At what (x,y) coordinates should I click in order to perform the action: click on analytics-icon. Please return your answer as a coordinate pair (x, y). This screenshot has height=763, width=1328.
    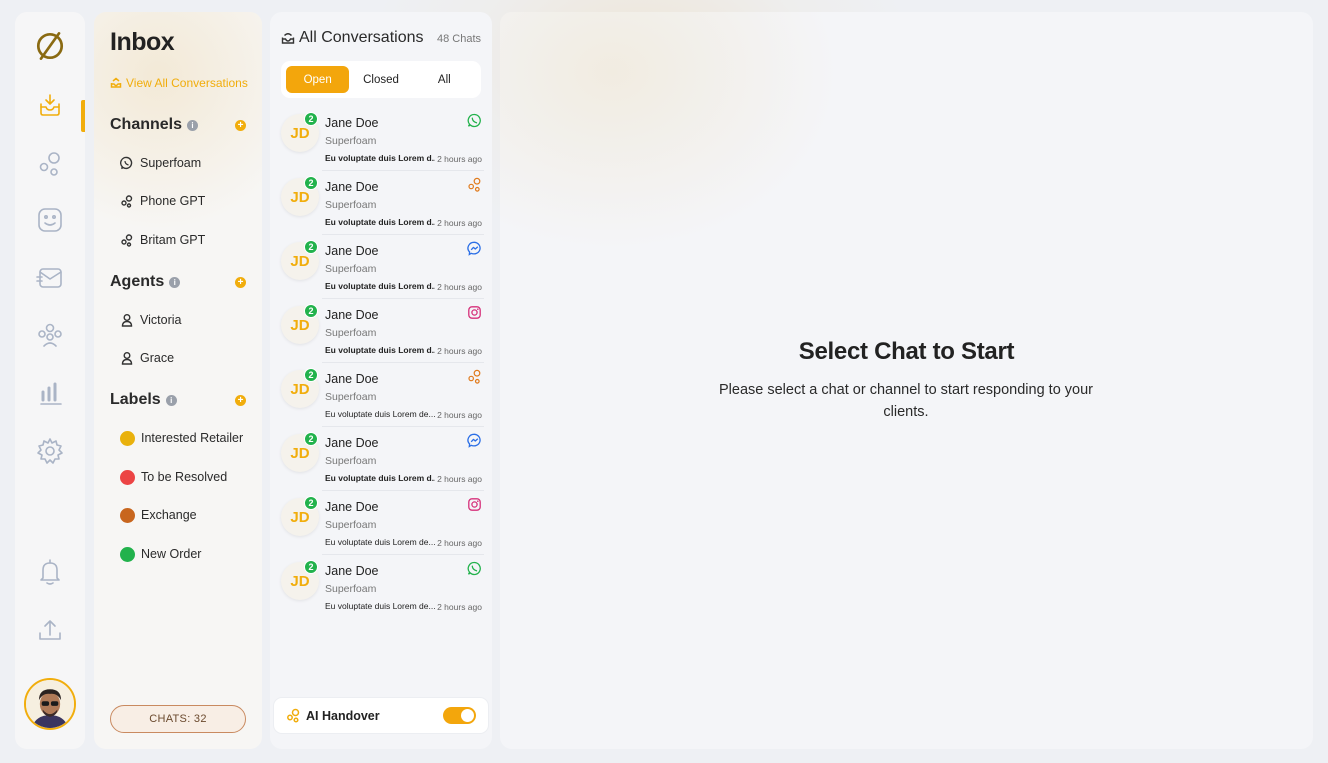
    Looking at the image, I should click on (50, 393).